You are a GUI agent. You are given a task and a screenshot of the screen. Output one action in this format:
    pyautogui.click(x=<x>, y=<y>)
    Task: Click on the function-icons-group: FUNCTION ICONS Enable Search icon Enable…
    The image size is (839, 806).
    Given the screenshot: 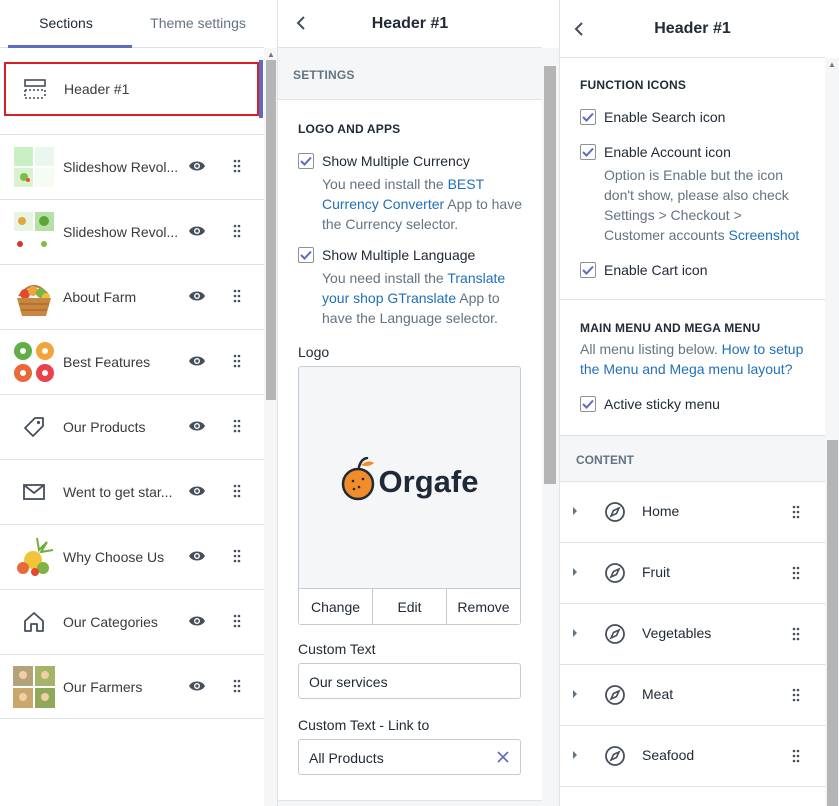 What is the action you would take?
    pyautogui.click(x=692, y=178)
    